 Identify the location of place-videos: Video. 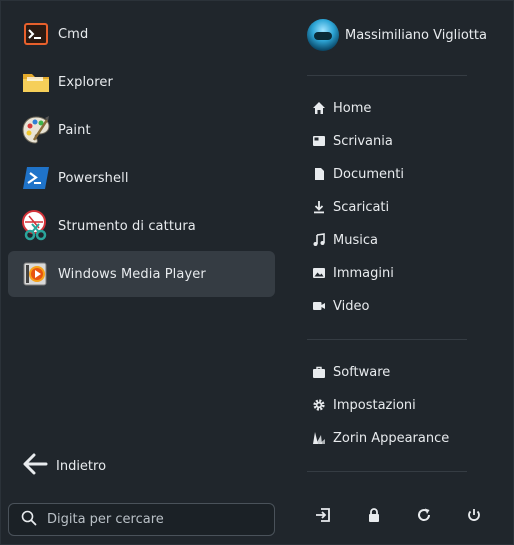
(340, 306).